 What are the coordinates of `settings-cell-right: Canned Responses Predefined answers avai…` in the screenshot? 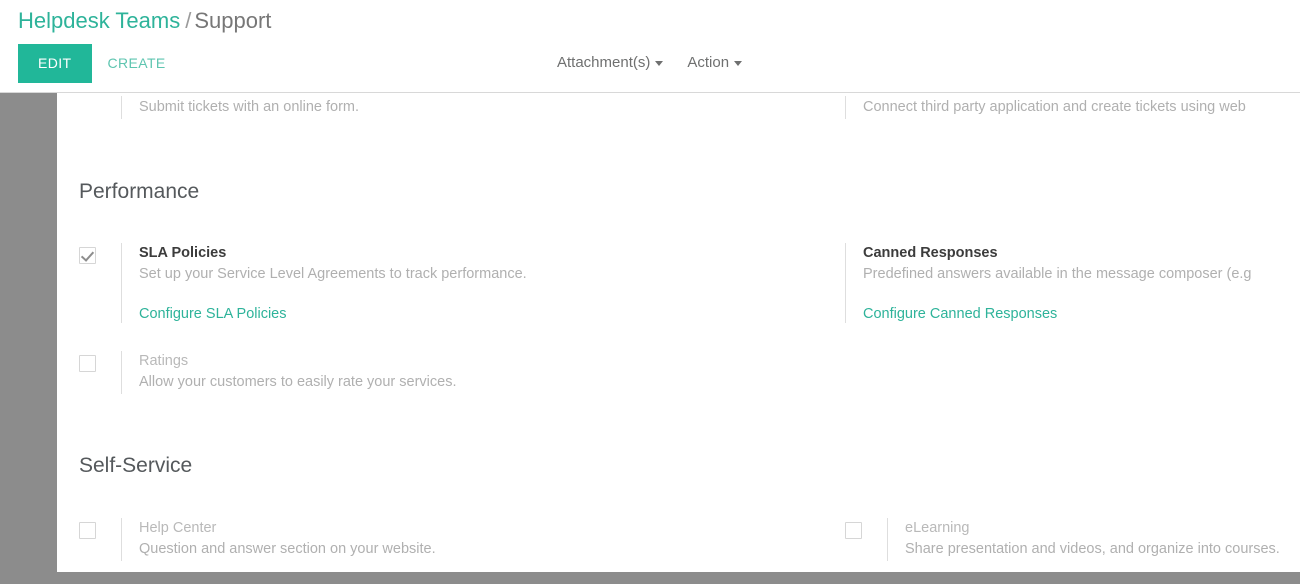 It's located at (1069, 283).